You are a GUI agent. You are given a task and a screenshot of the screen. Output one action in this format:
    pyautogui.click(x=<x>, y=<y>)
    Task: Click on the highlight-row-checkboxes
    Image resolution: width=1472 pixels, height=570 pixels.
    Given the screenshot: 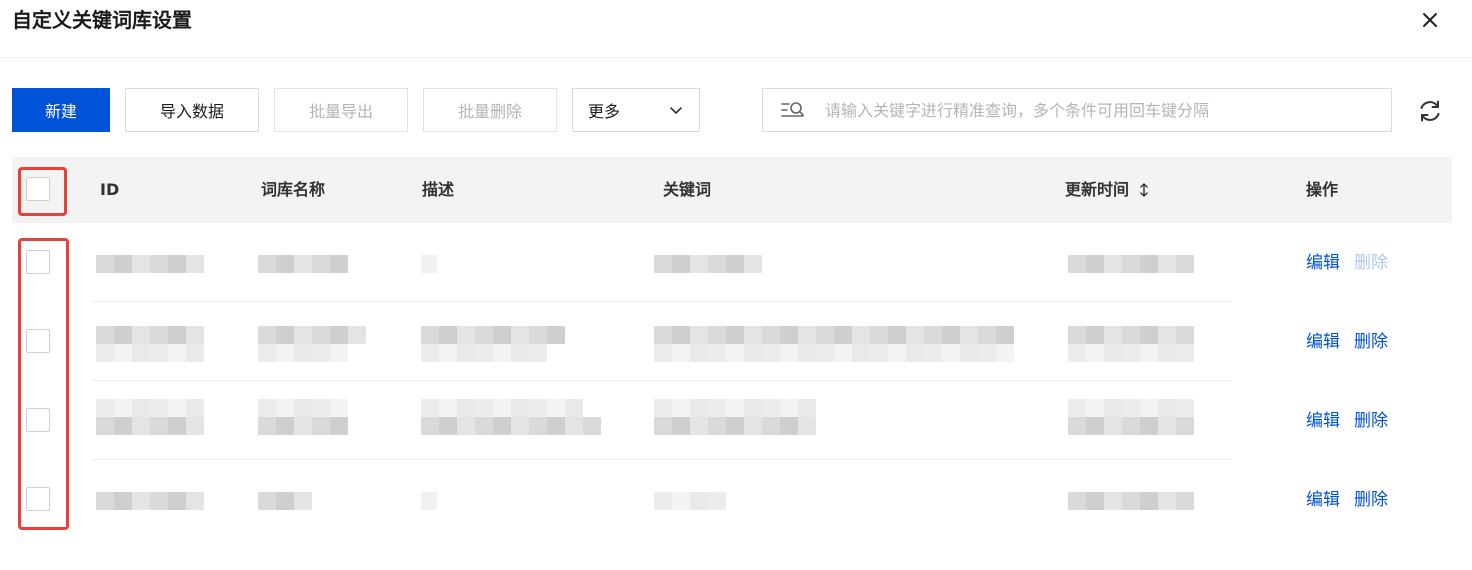 What is the action you would take?
    pyautogui.click(x=43, y=384)
    